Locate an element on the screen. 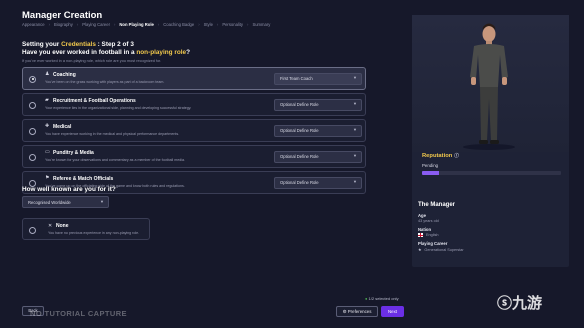  career-value-row: ★ Generational Superstar is located at coordinates (441, 249).